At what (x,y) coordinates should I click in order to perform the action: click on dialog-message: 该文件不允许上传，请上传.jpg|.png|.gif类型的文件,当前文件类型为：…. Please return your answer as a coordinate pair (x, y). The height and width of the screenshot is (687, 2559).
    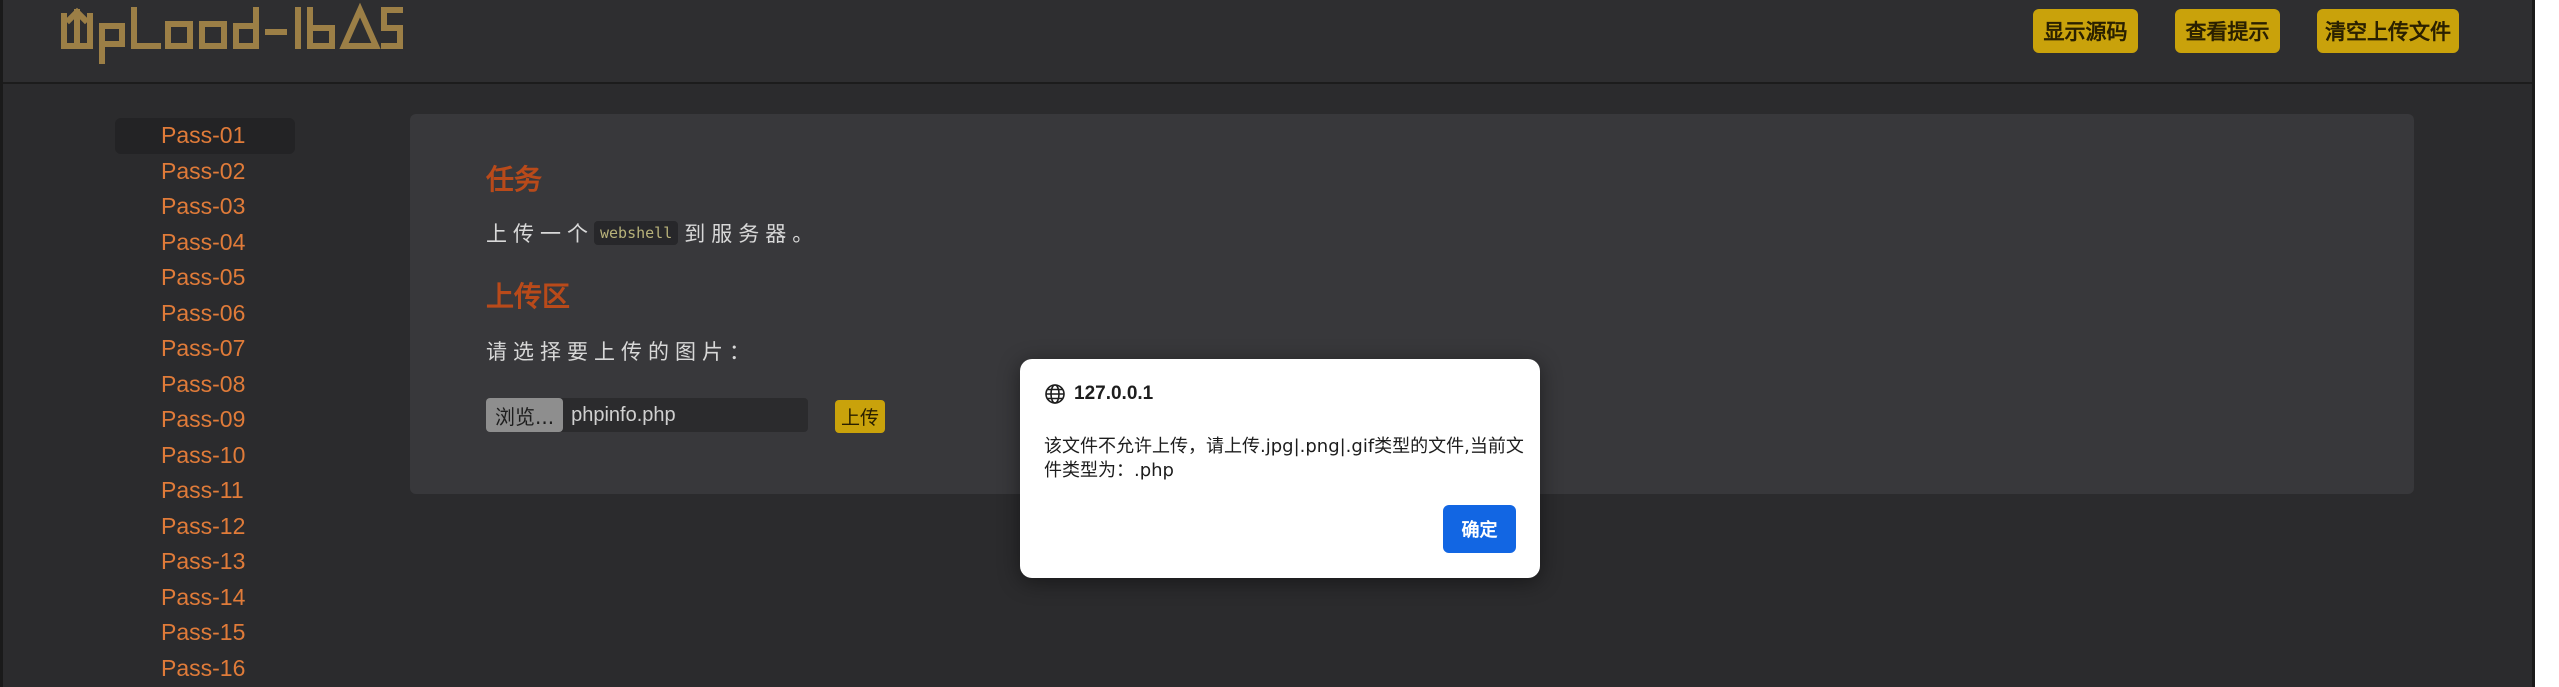
    Looking at the image, I should click on (1284, 458).